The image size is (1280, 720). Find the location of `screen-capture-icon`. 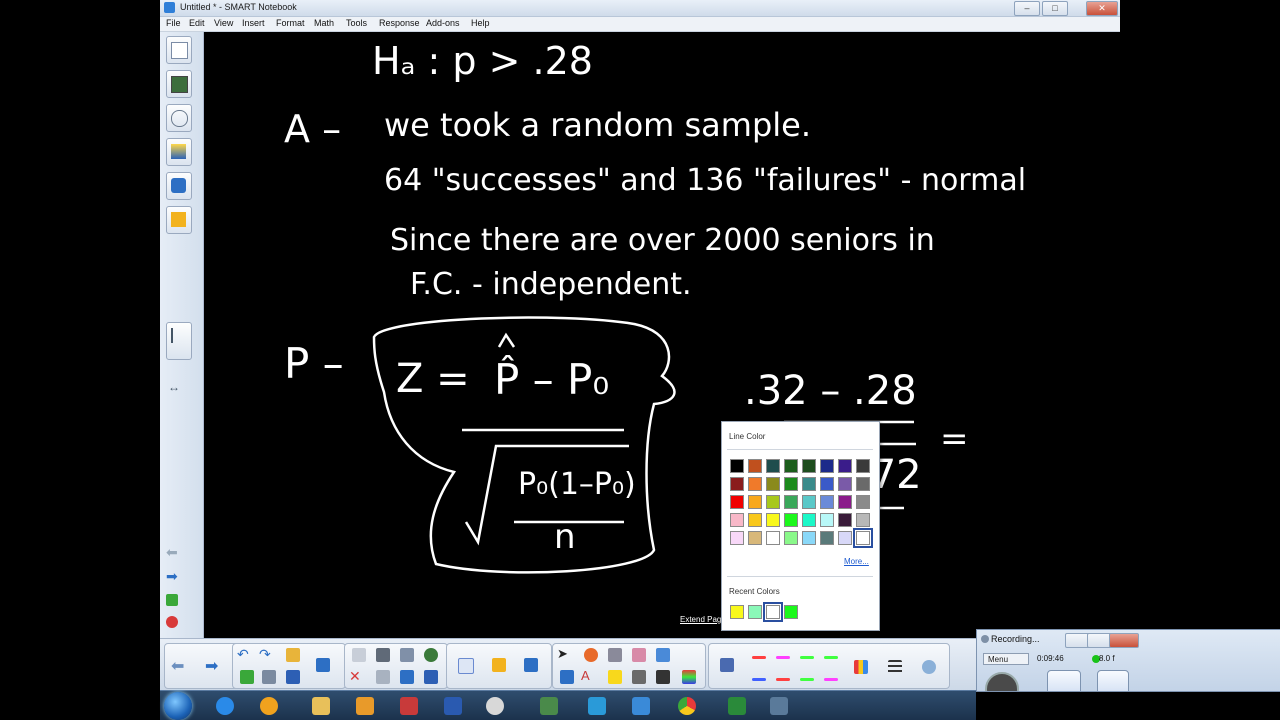

screen-capture-icon is located at coordinates (323, 665).